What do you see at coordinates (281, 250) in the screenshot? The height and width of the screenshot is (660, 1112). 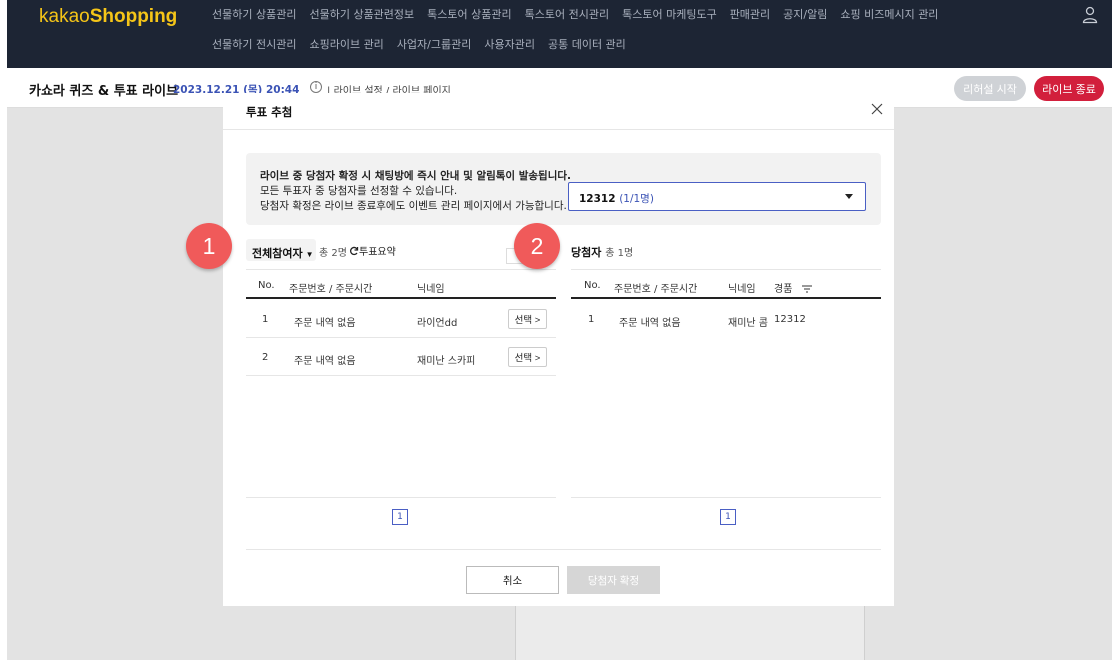 I see `participant-filter-dropdown: 전체참여자 ▼` at bounding box center [281, 250].